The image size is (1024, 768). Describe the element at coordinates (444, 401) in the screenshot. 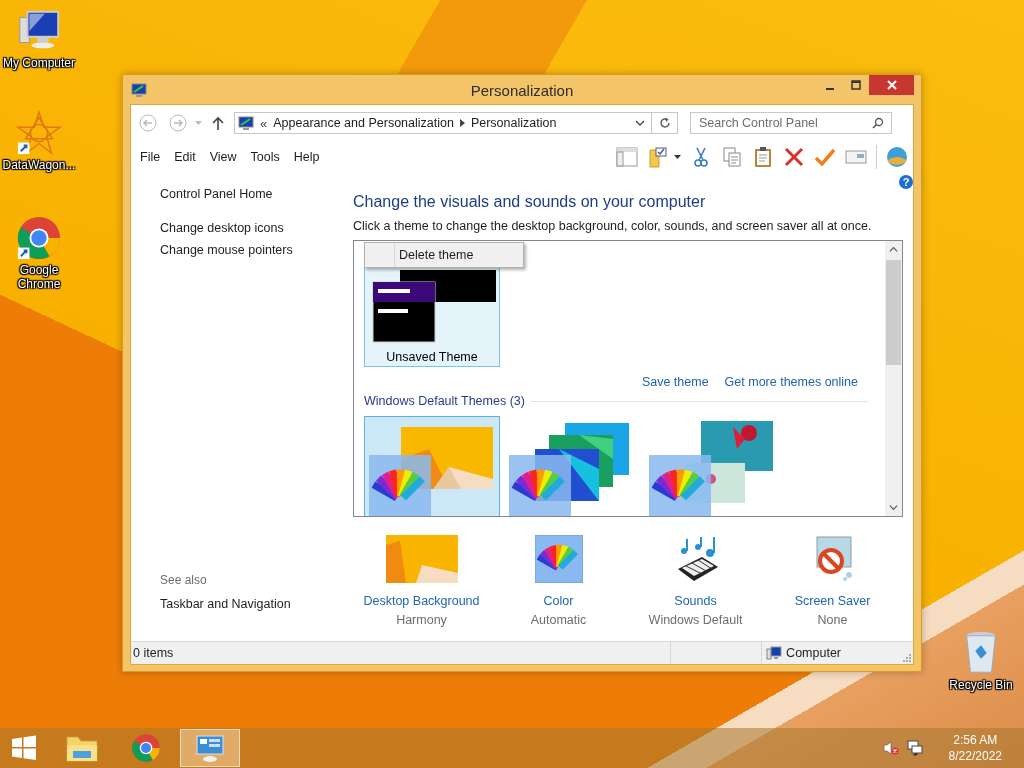

I see `section-heading: Windows Default Themes (3)` at that location.